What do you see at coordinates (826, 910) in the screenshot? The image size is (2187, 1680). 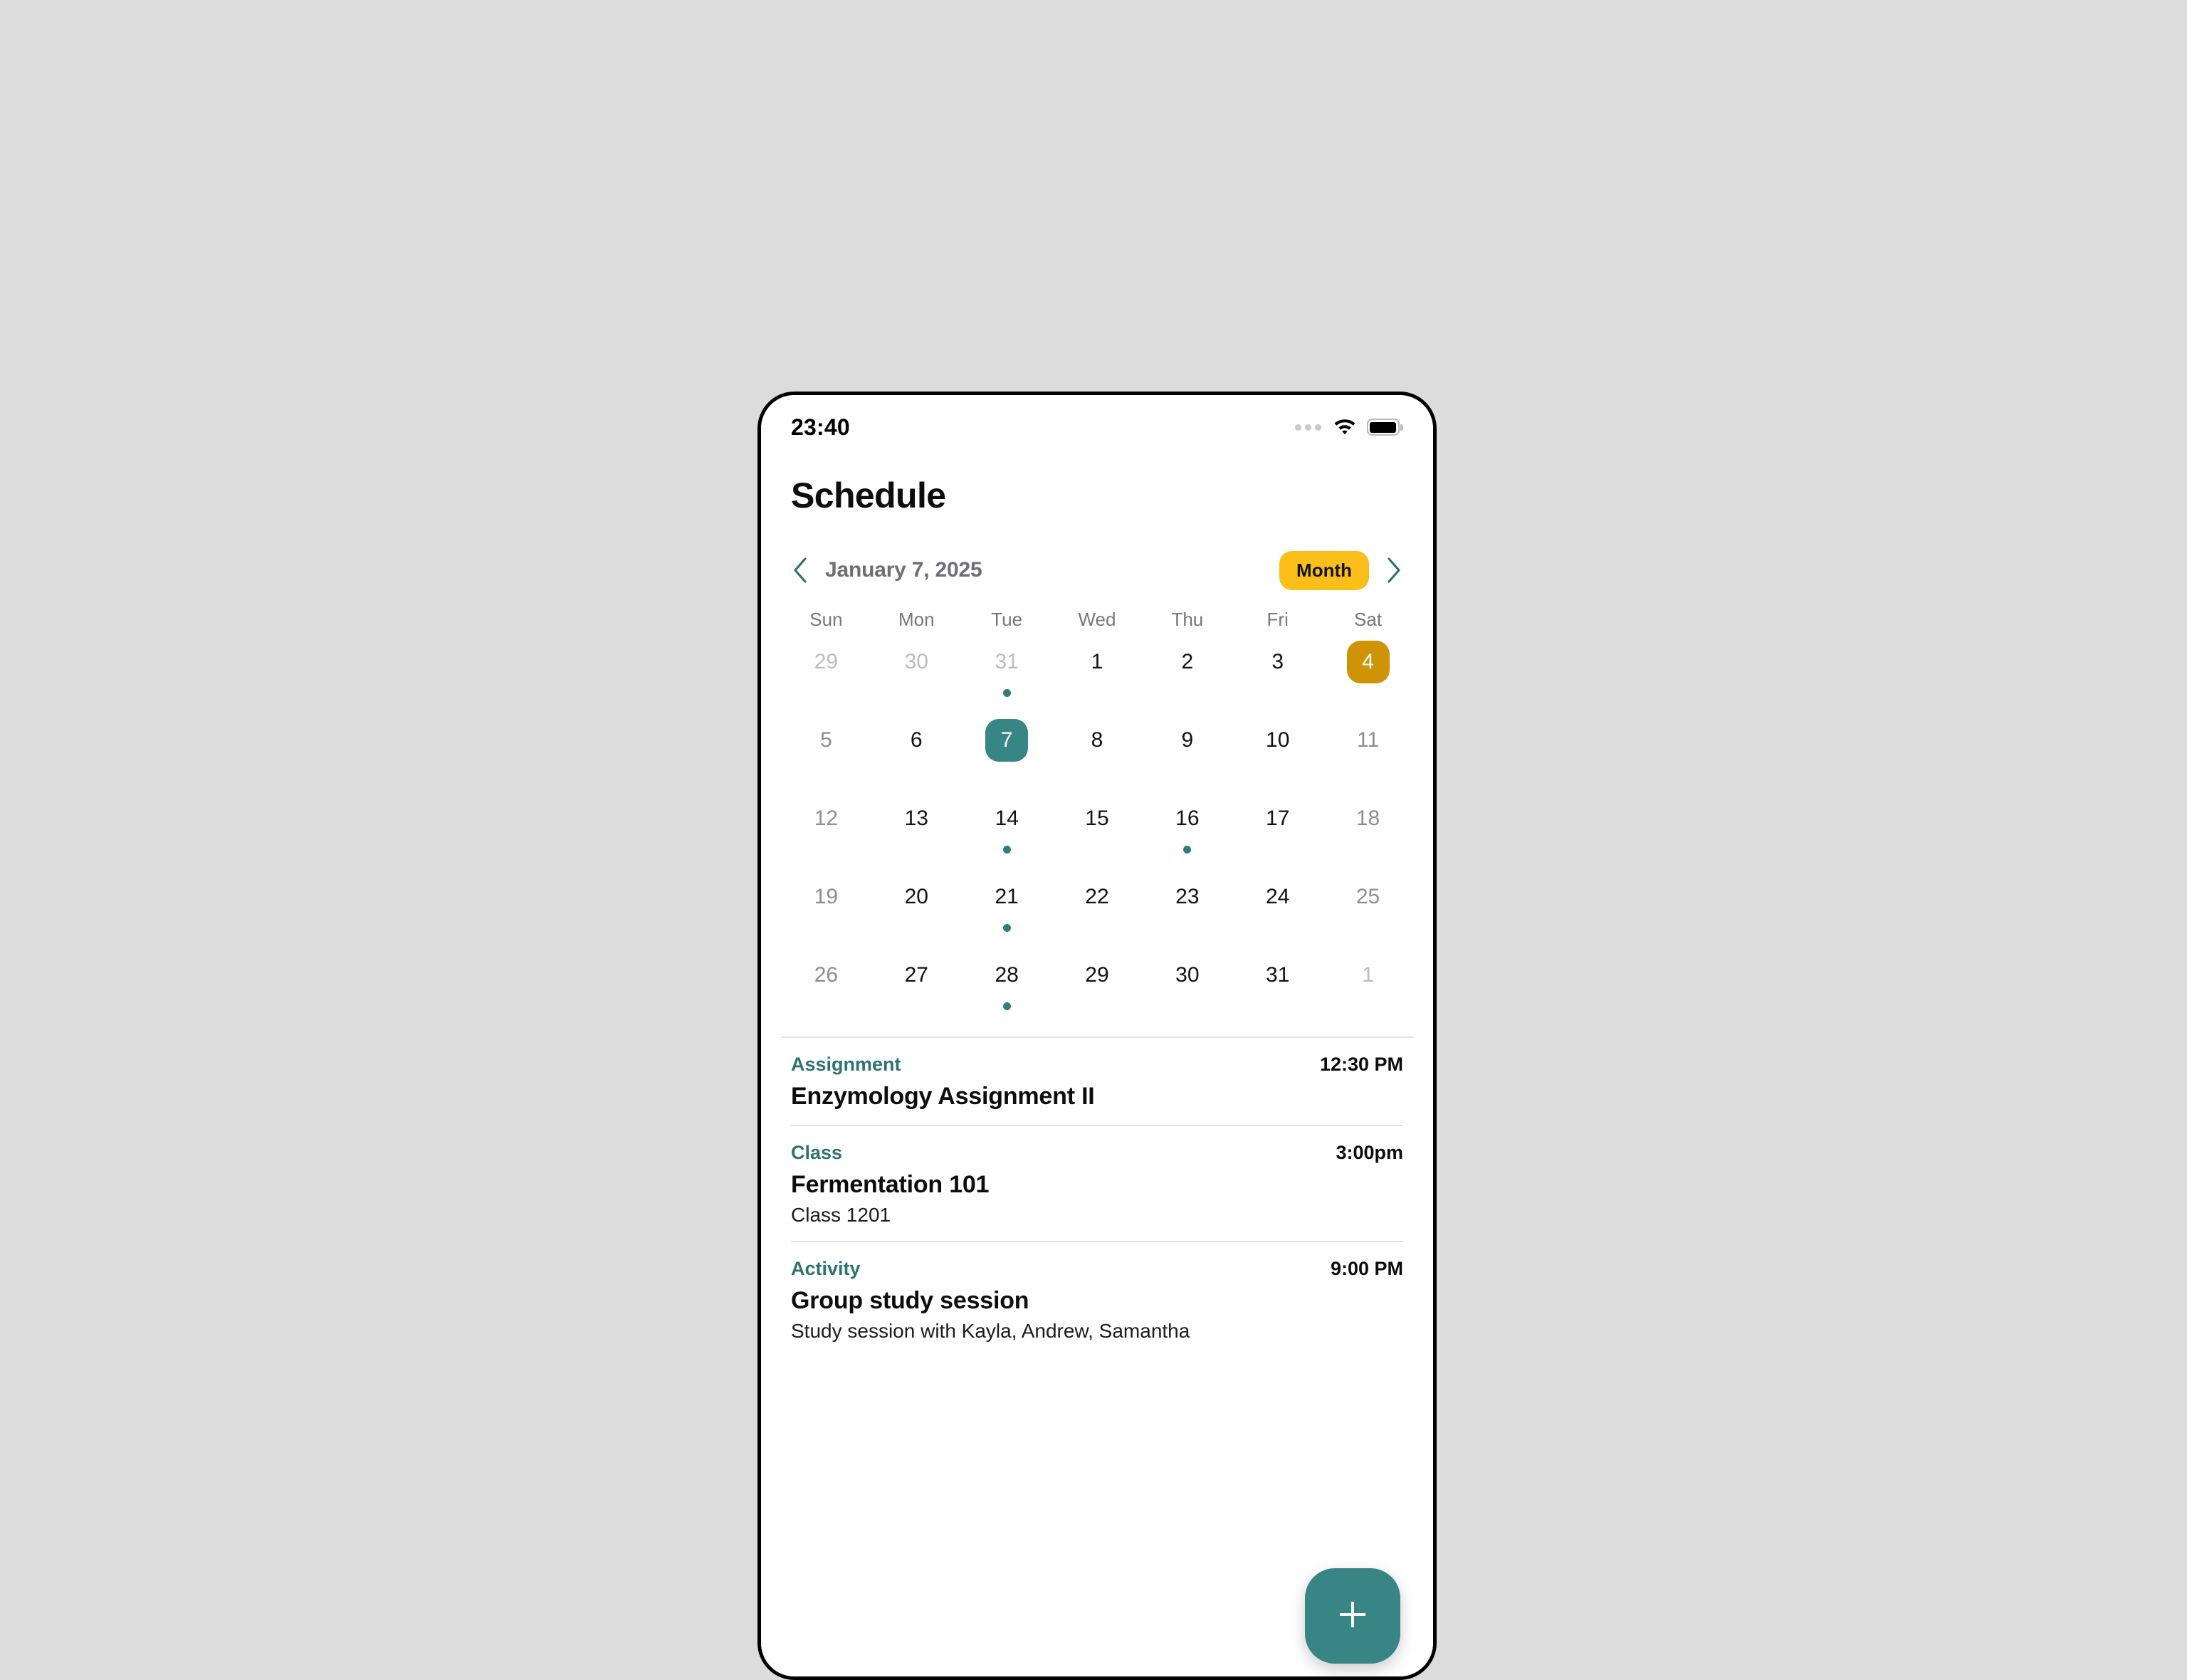 I see `calendar-day-cell: 19` at bounding box center [826, 910].